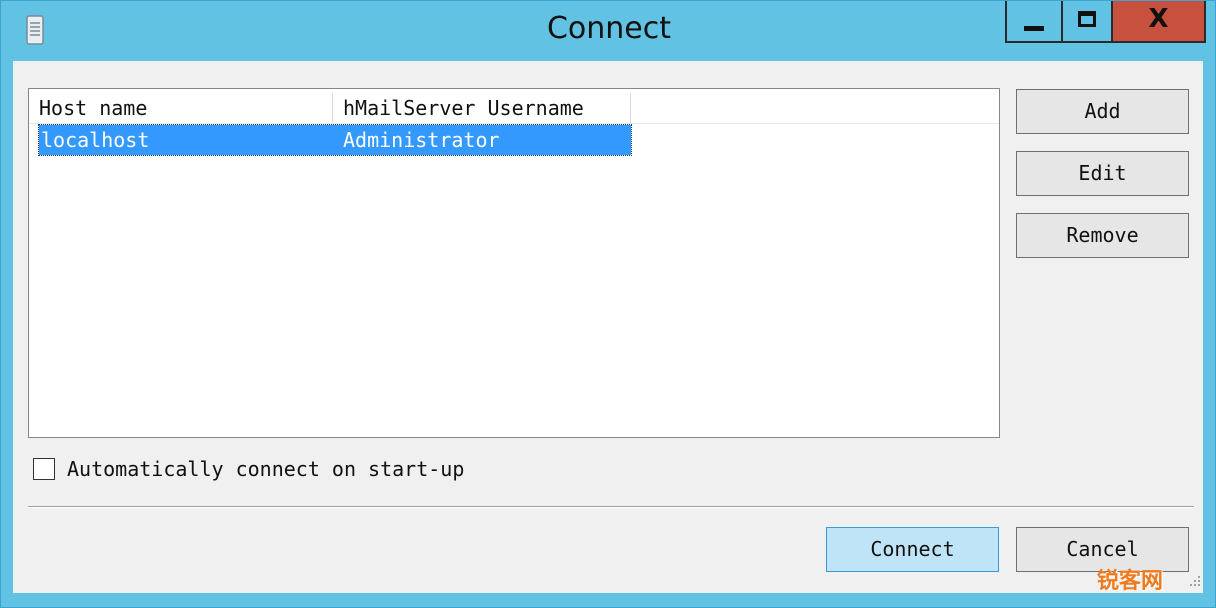 The width and height of the screenshot is (1216, 608). What do you see at coordinates (1102, 235) in the screenshot?
I see `remove-button: Remove` at bounding box center [1102, 235].